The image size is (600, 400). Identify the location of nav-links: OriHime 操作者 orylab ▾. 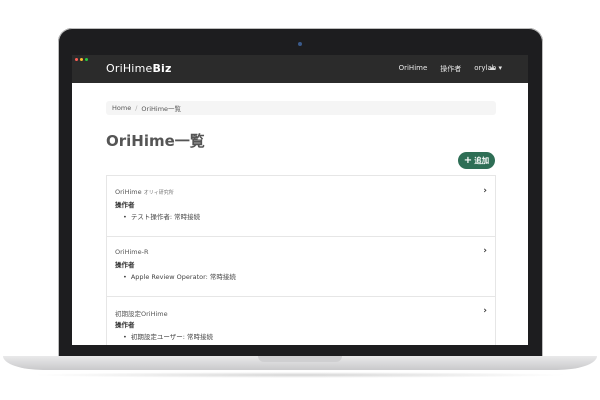
(450, 69).